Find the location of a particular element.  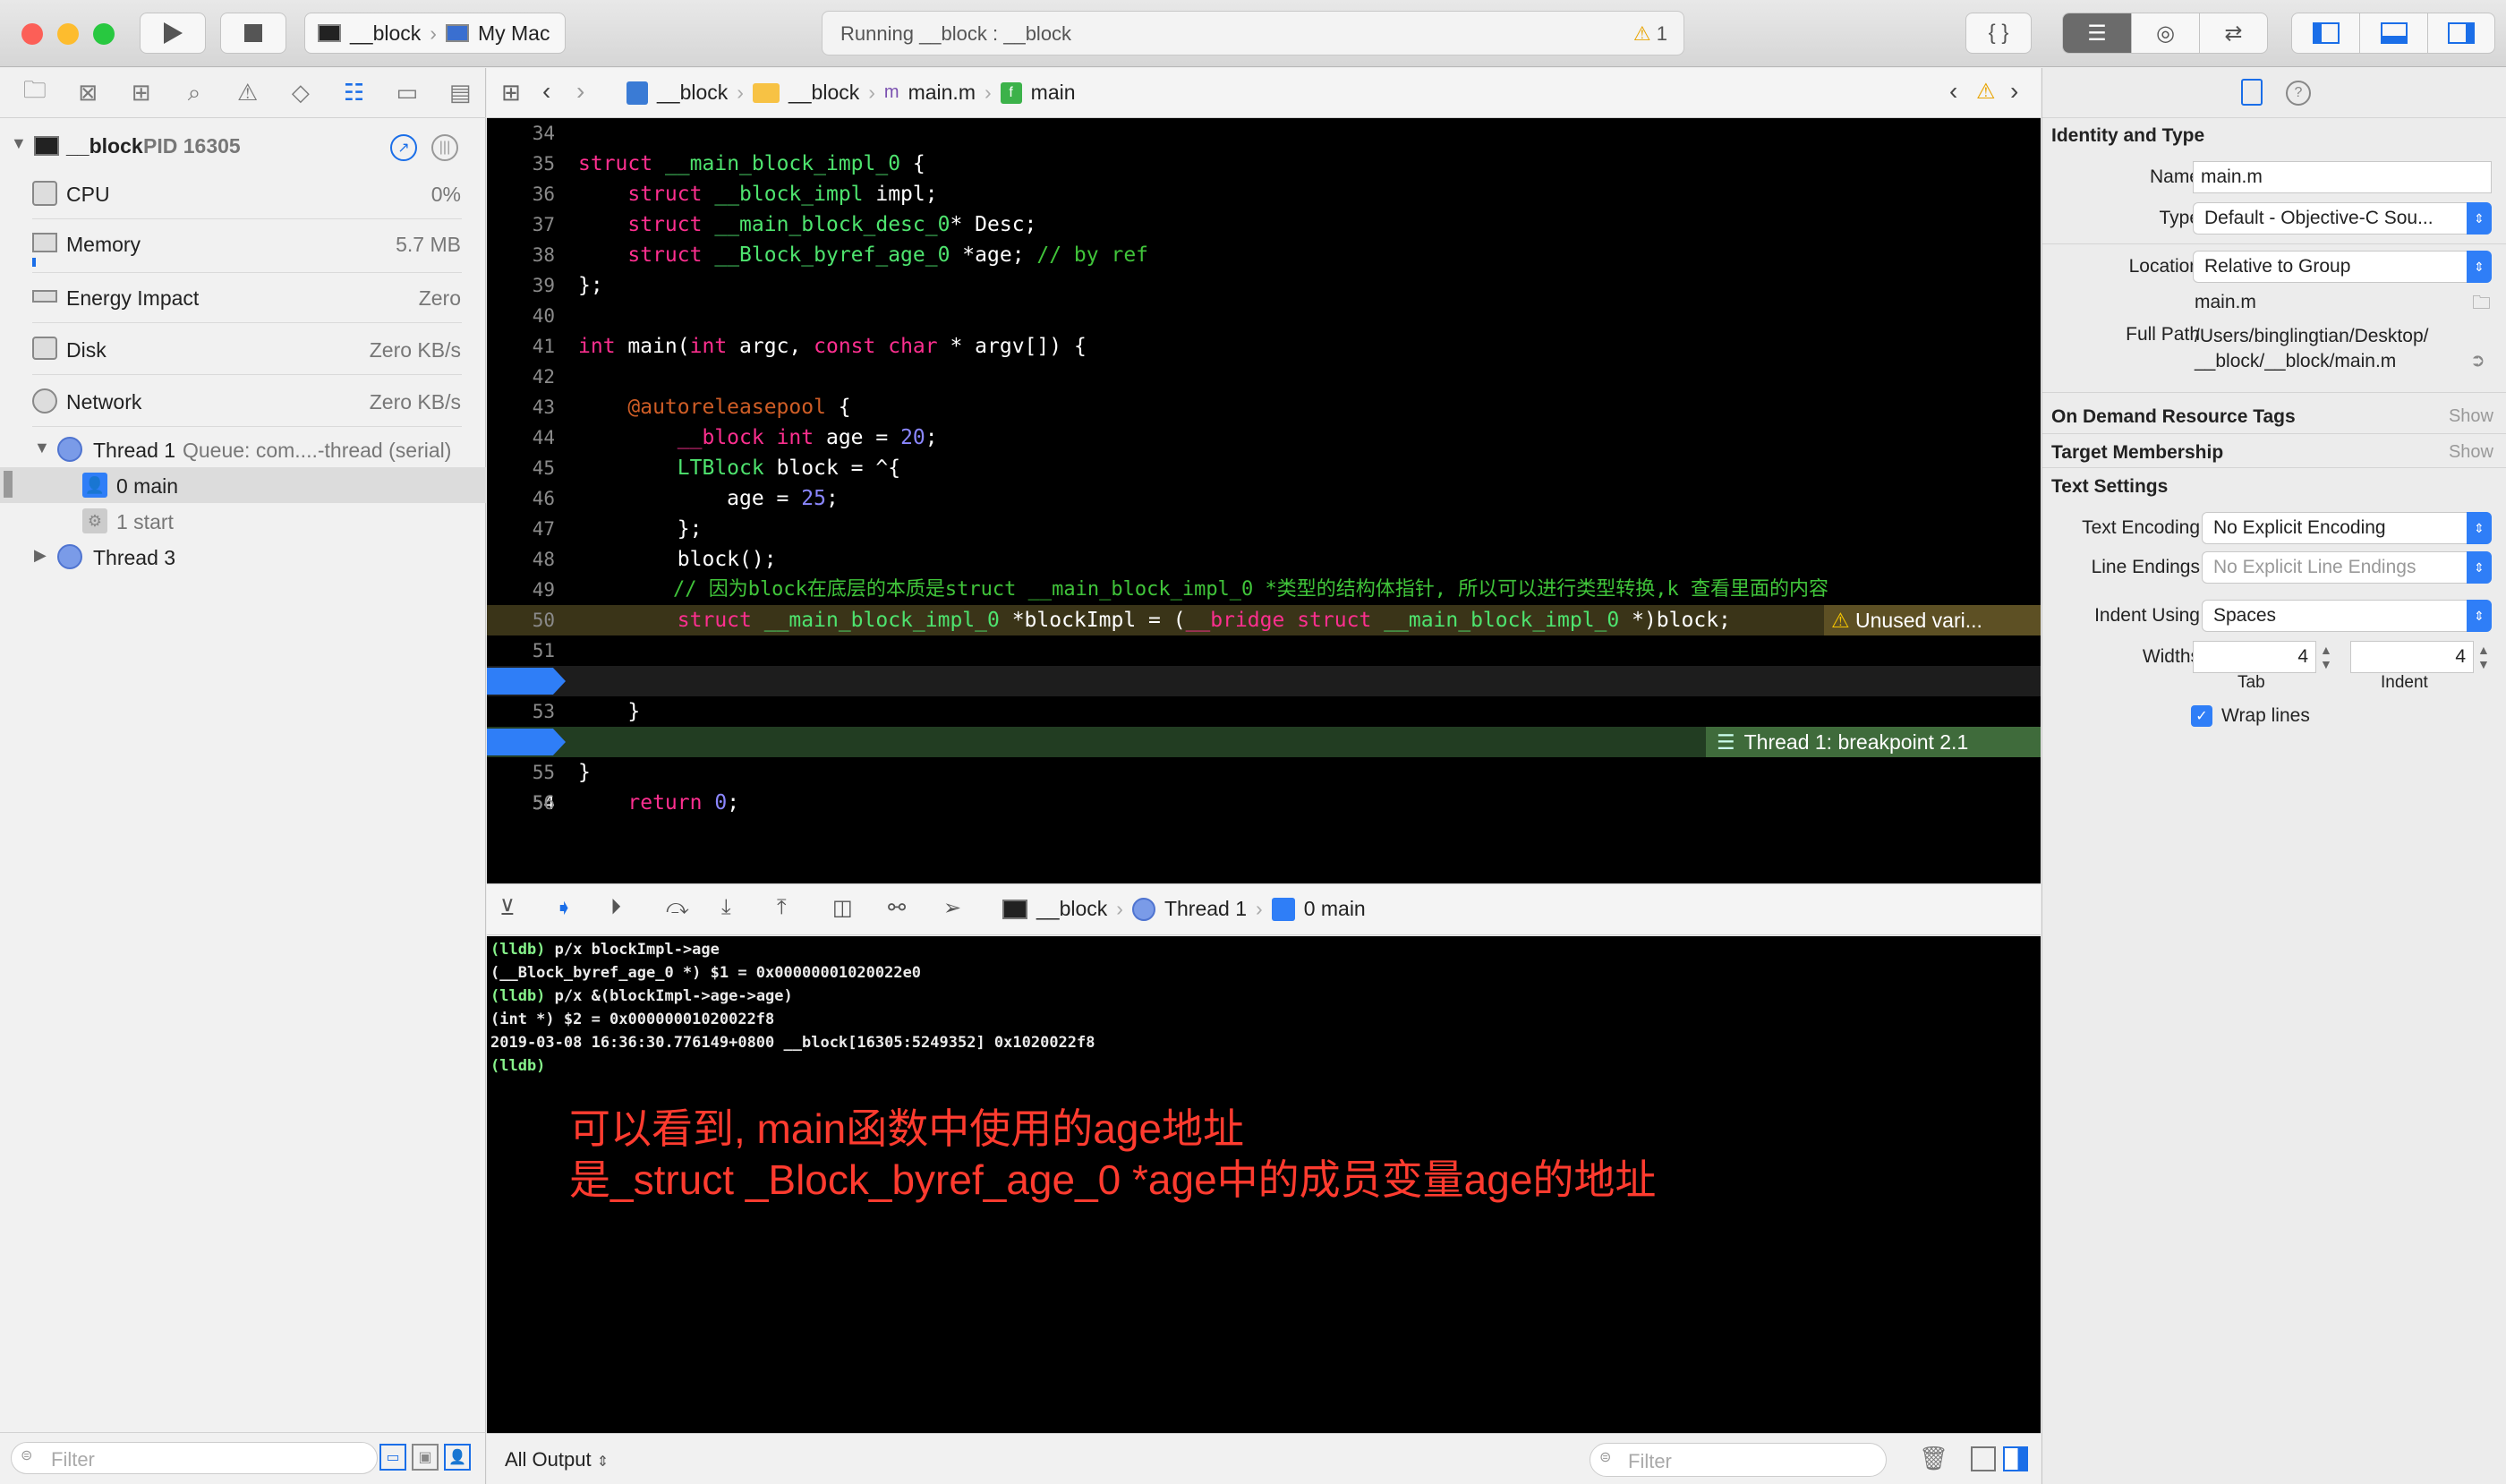

continue-icon: ⏵ is located at coordinates (615, 907).